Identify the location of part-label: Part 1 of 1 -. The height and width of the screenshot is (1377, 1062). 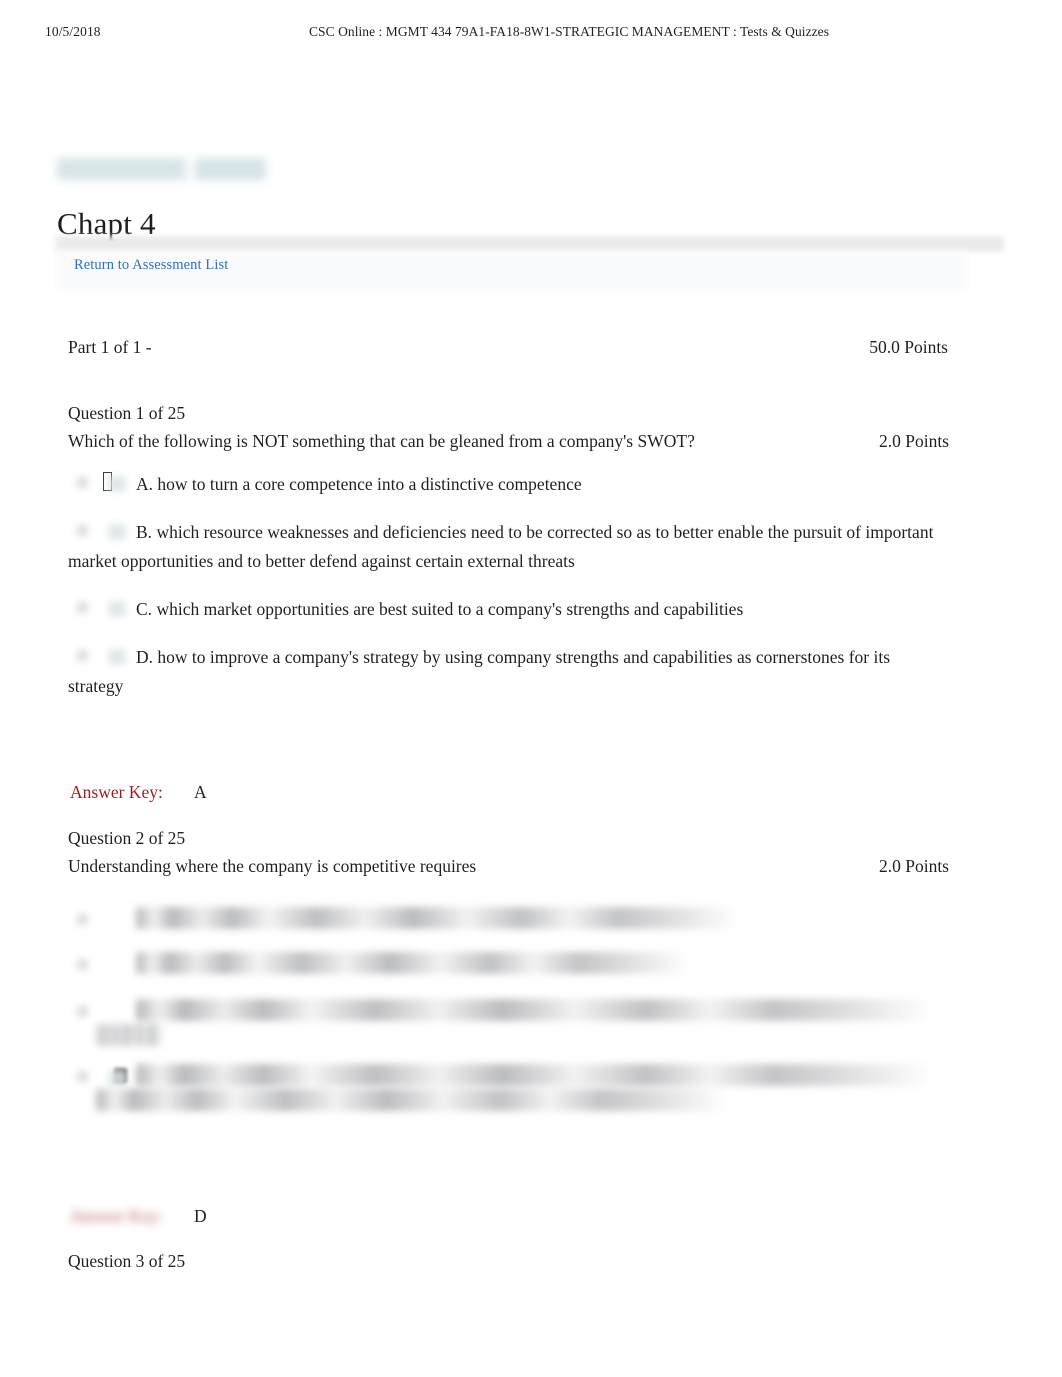
(110, 347).